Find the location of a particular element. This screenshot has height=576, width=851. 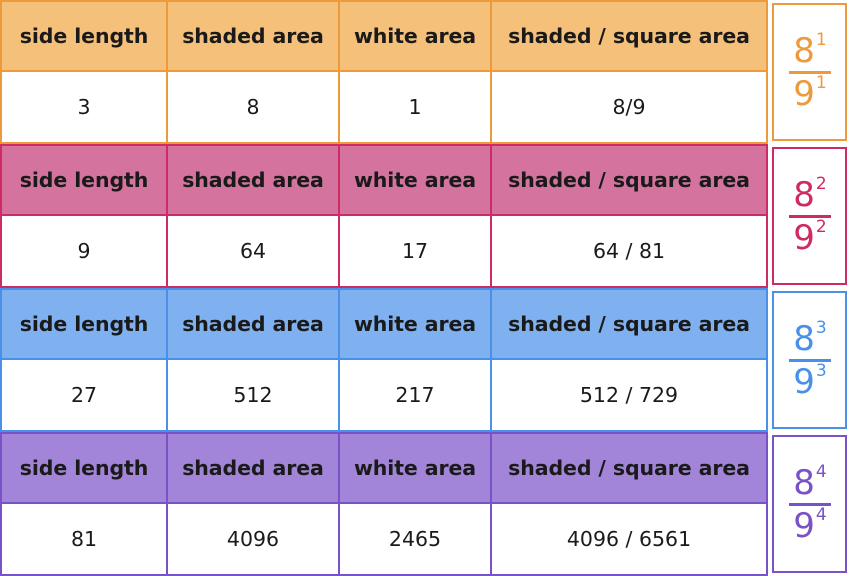

fraction-numerator: 83 is located at coordinates (810, 338).